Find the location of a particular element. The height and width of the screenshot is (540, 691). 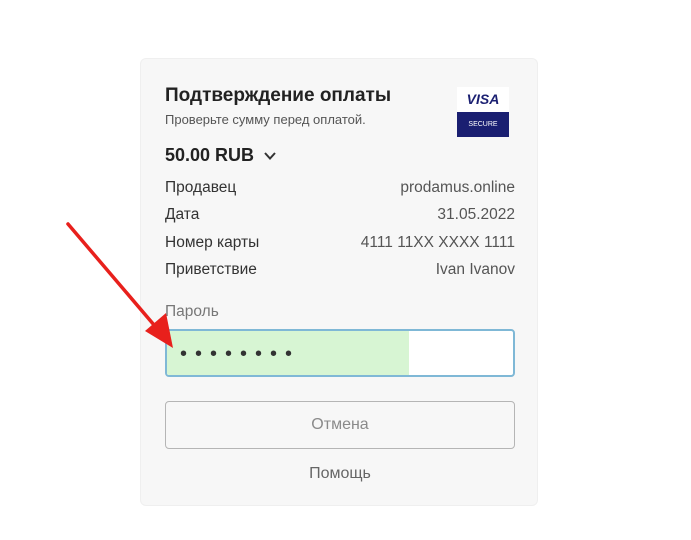

detail-row-date: Дата 31.05.2022 is located at coordinates (340, 219).